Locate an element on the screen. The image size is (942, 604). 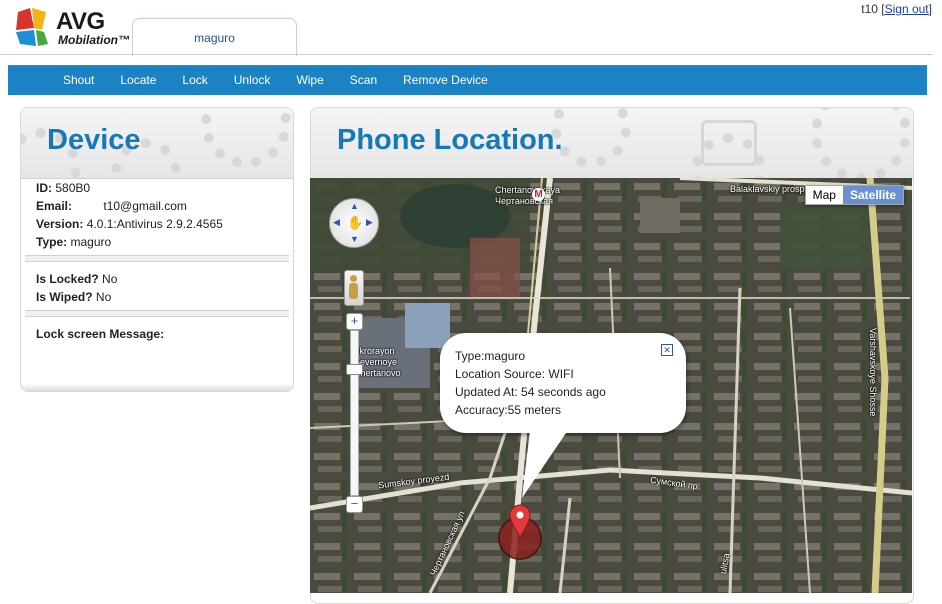
device-version-row: Version: 4.0.1:Antivirus 2.9.2.4565 is located at coordinates (129, 224).